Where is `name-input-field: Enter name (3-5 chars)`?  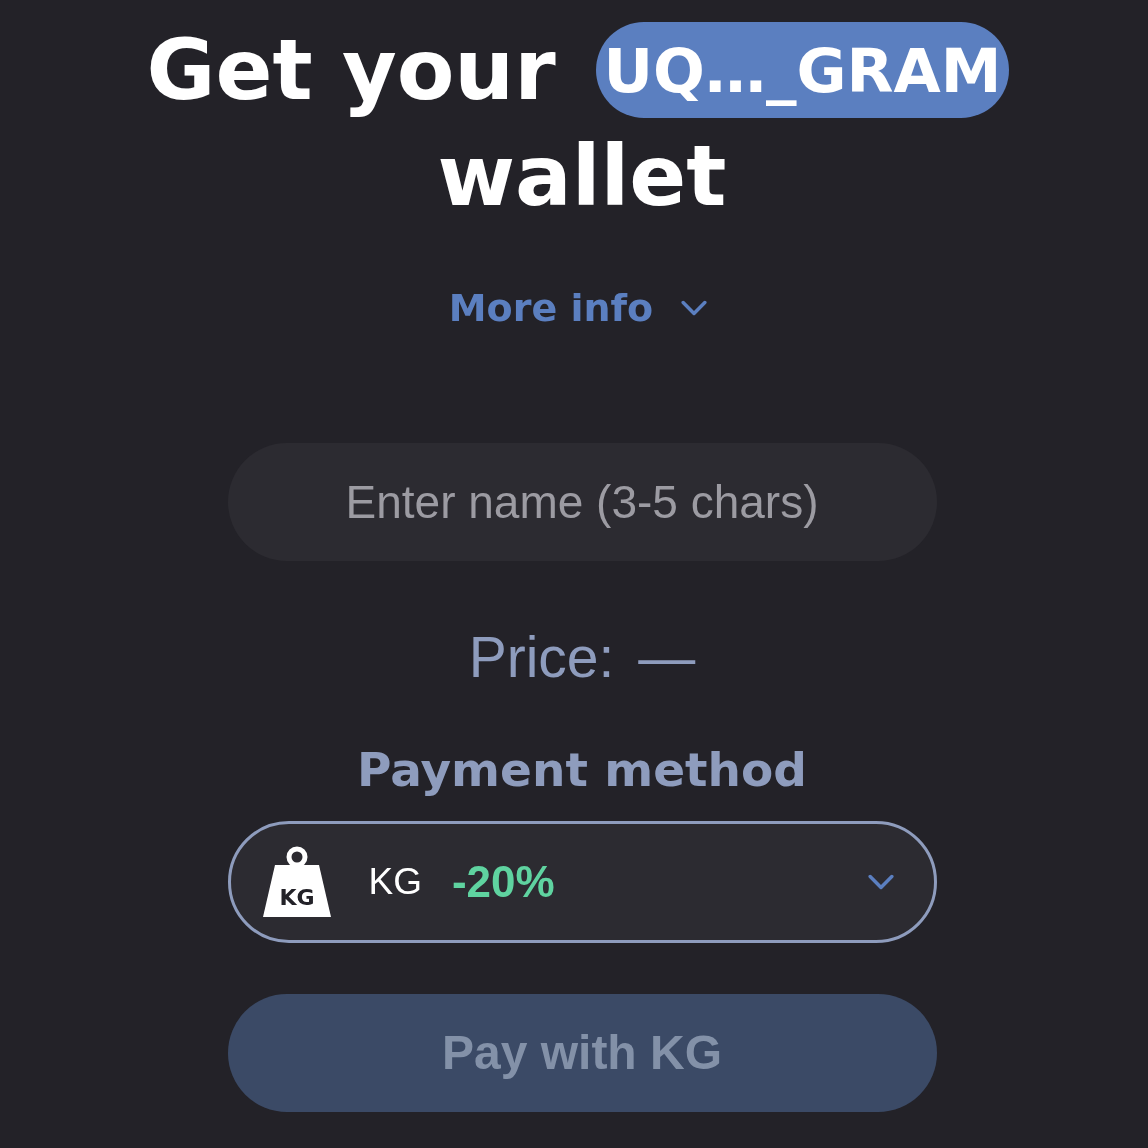
name-input-field: Enter name (3-5 chars) is located at coordinates (582, 501).